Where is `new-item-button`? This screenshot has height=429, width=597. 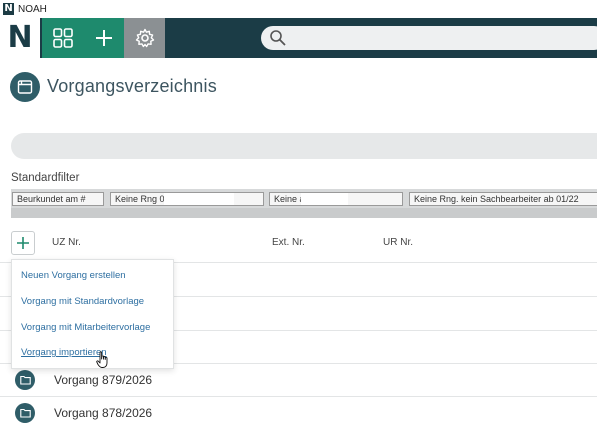
new-item-button is located at coordinates (103, 38).